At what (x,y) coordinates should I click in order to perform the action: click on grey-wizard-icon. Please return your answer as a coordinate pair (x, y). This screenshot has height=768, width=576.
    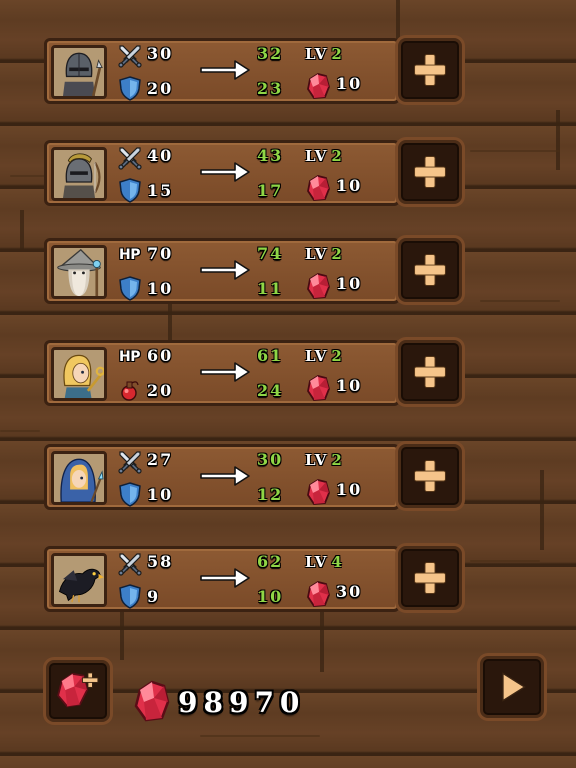
    Looking at the image, I should click on (79, 272).